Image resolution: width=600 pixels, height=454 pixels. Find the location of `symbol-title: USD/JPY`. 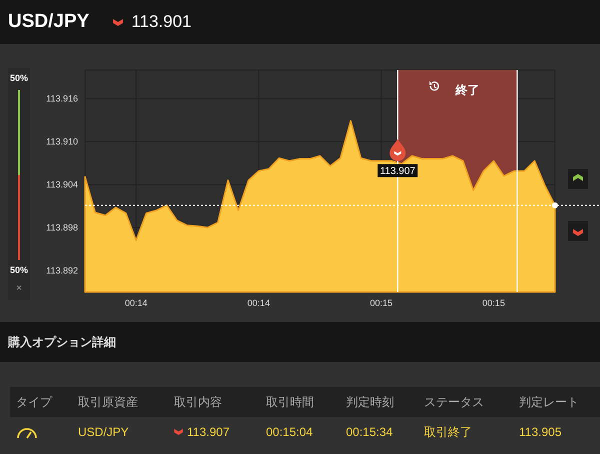

symbol-title: USD/JPY is located at coordinates (49, 22).